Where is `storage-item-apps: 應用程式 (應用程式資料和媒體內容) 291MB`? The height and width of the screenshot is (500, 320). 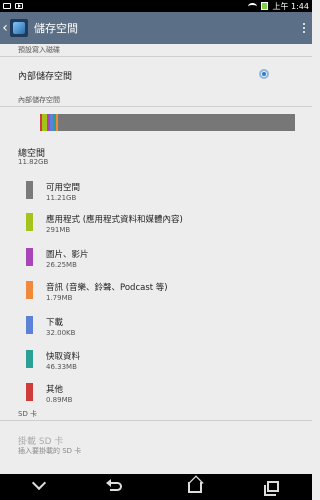
storage-item-apps: 應用程式 (應用程式資料和媒體內容) 291MB is located at coordinates (156, 225).